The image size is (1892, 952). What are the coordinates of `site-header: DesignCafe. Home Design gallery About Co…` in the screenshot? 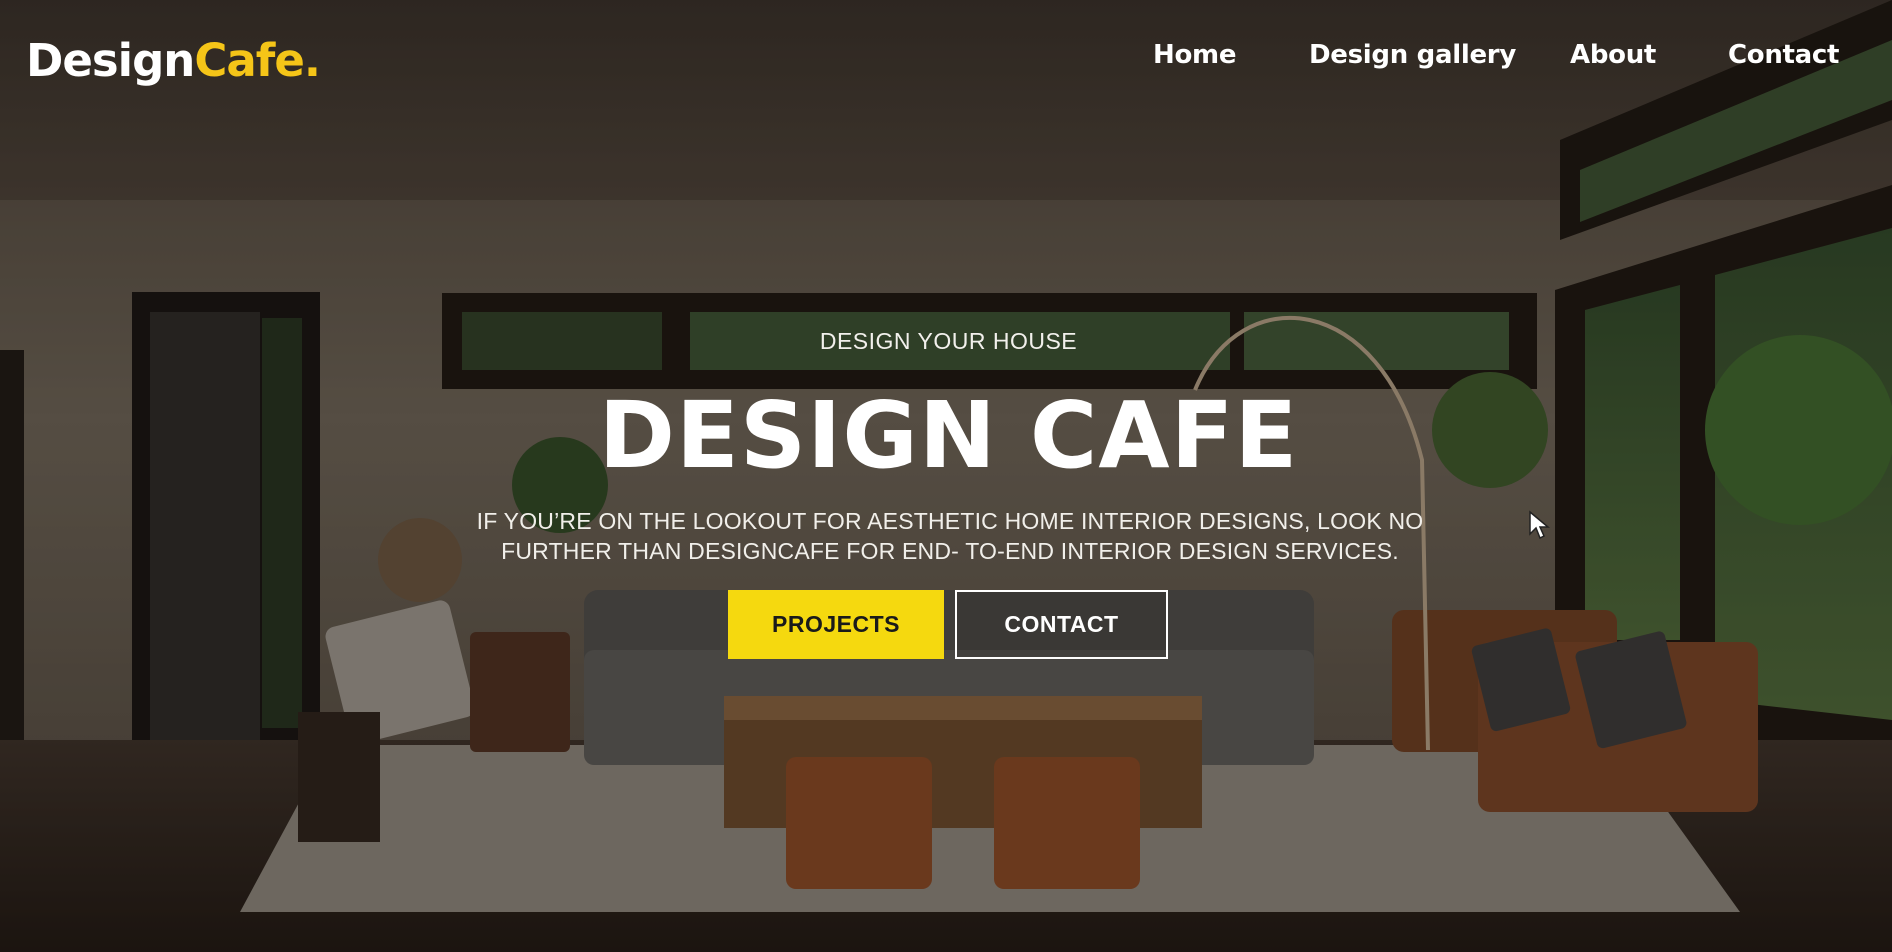 It's located at (946, 60).